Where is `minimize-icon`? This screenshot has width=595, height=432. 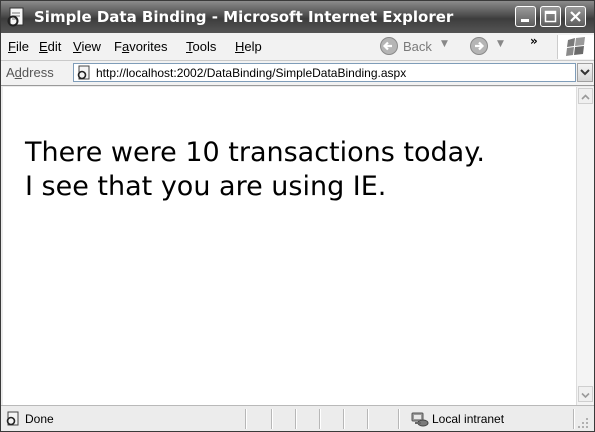
minimize-icon is located at coordinates (525, 20).